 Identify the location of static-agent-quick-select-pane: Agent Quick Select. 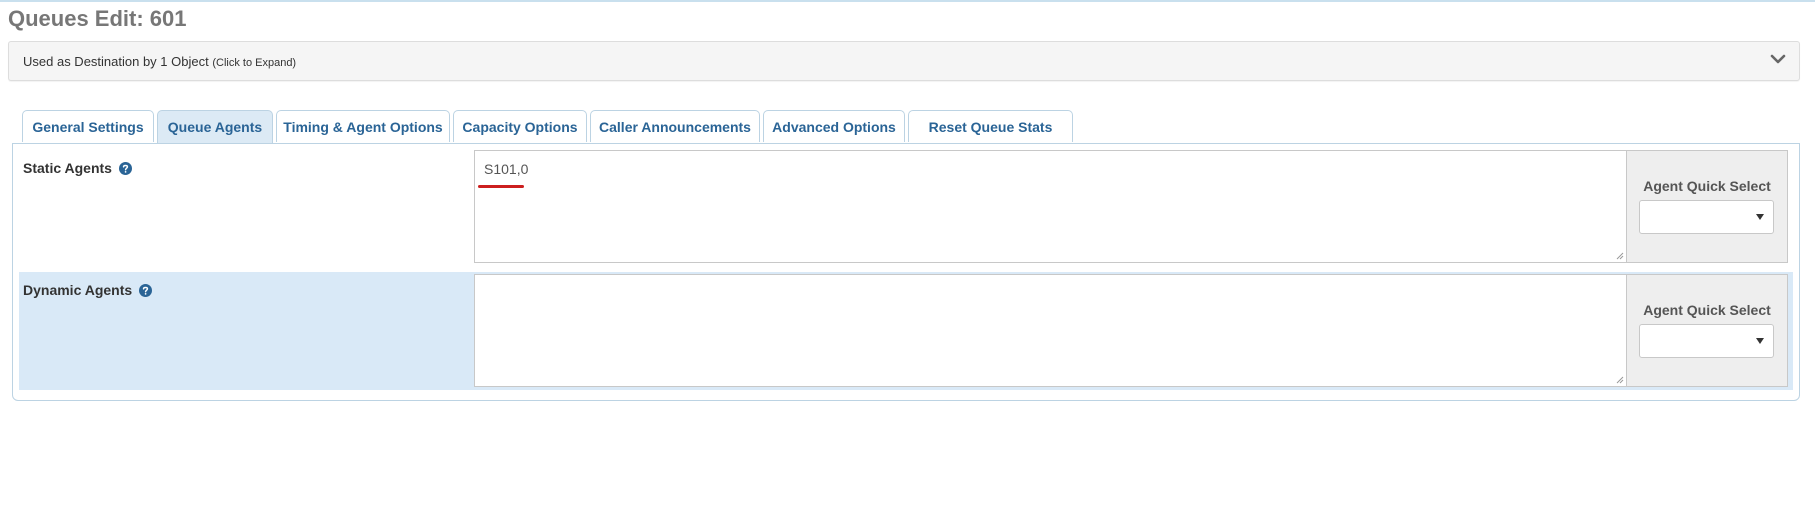
(1706, 206).